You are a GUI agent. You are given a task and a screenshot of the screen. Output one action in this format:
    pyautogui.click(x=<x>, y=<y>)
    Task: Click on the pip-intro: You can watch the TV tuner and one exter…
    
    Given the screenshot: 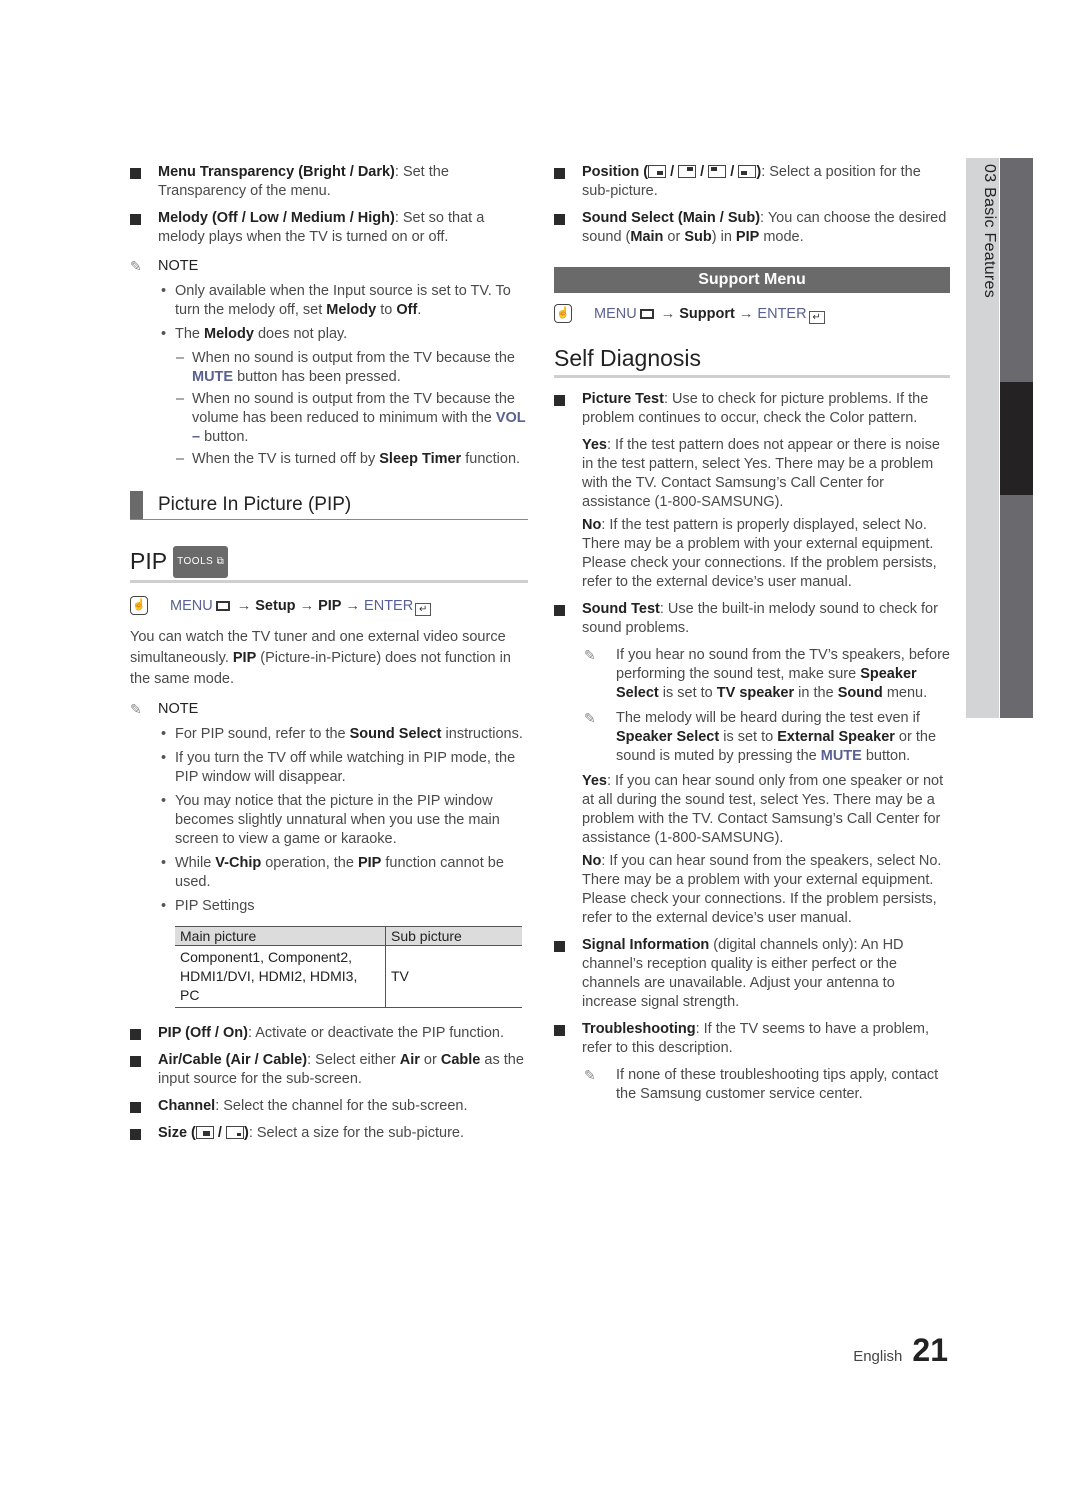 What is the action you would take?
    pyautogui.click(x=320, y=658)
    